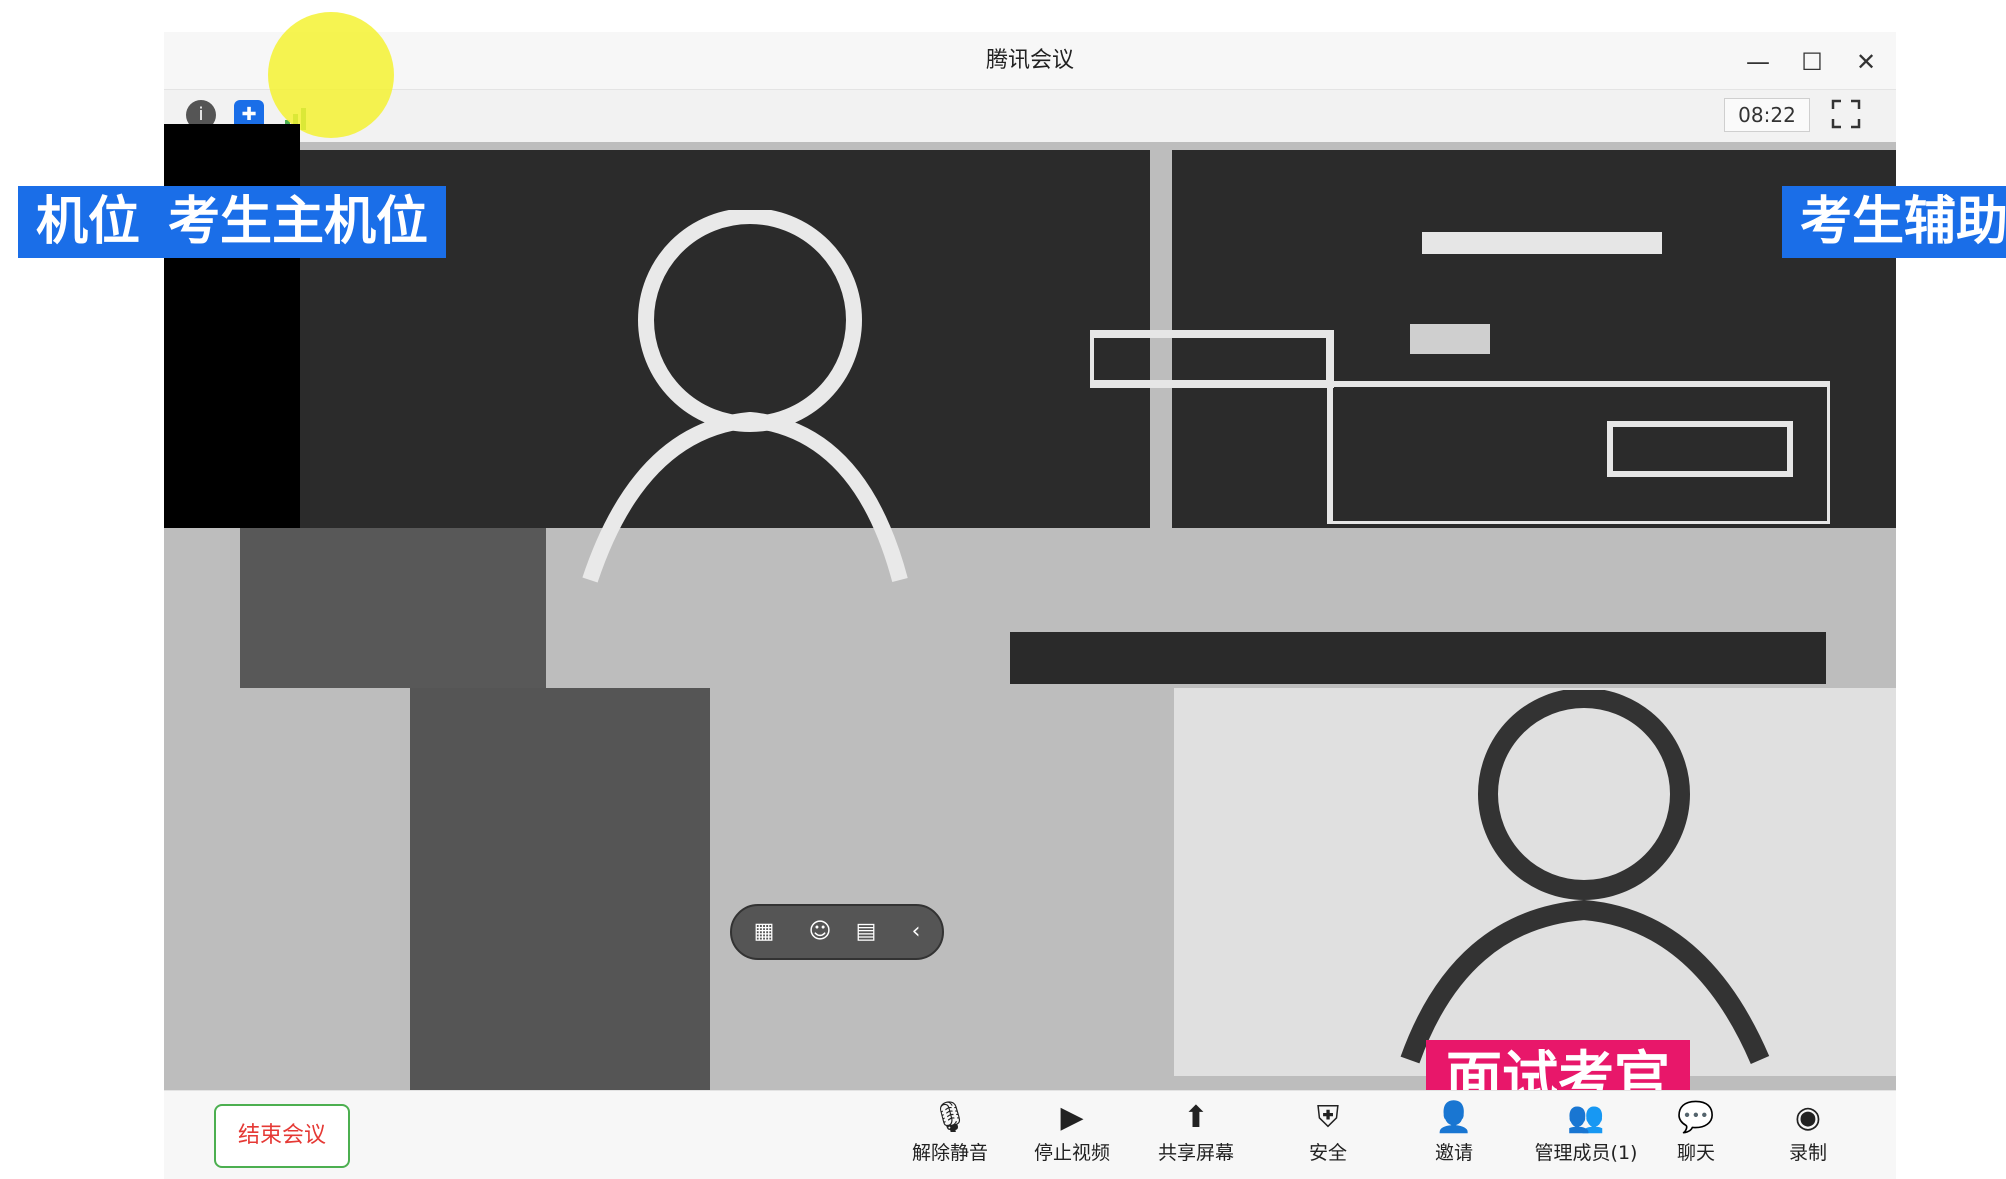 The image size is (2006, 1179). What do you see at coordinates (1460, 378) in the screenshot?
I see `aux-scene` at bounding box center [1460, 378].